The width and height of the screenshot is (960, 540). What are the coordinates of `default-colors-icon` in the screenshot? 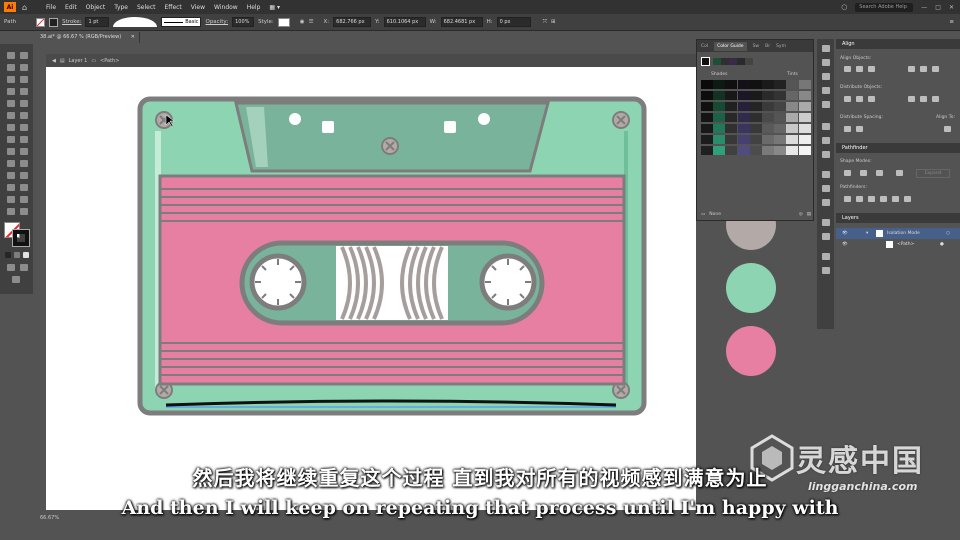 It's located at (8, 255).